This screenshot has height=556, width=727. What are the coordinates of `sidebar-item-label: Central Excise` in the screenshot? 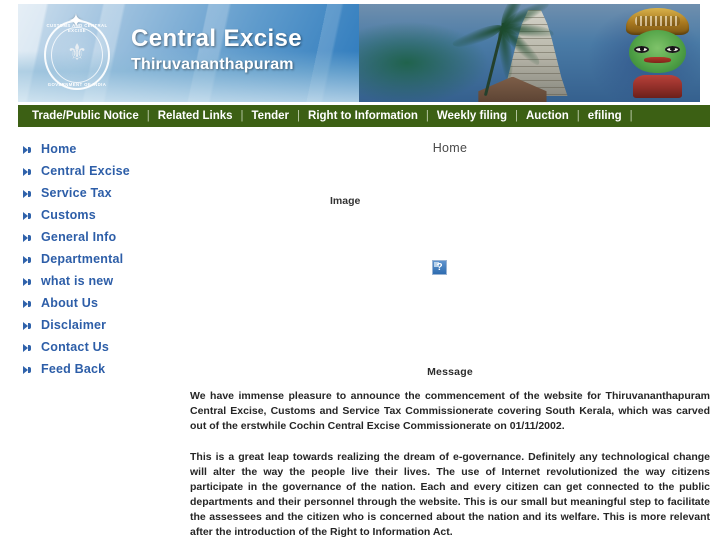 It's located at (85, 171).